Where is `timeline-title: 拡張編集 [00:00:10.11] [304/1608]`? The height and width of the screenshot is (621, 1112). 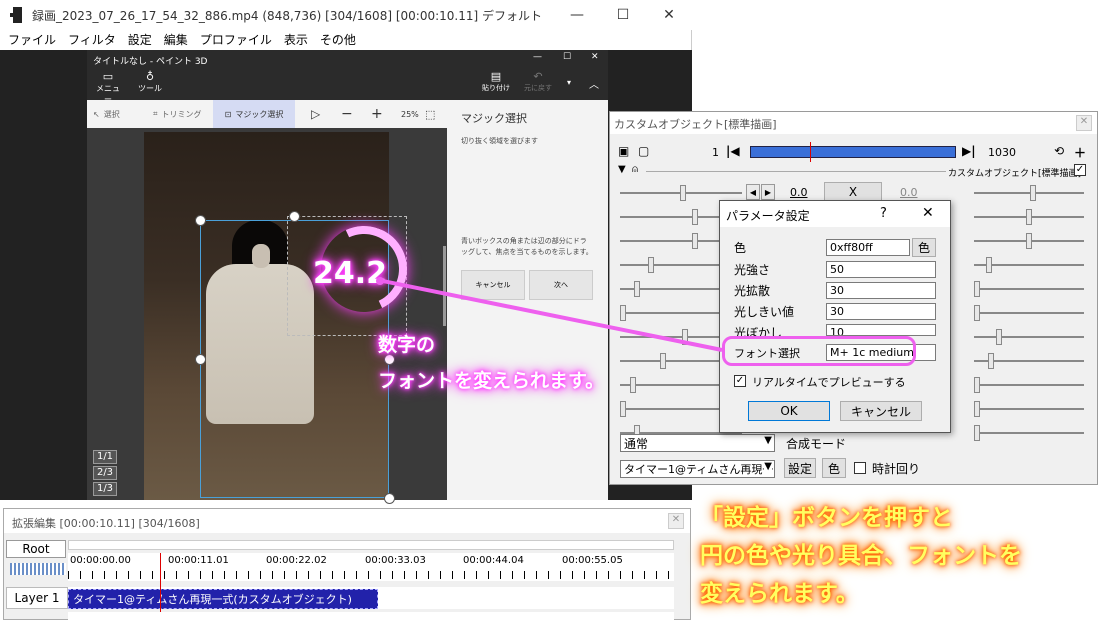 timeline-title: 拡張編集 [00:00:10.11] [304/1608] is located at coordinates (106, 523).